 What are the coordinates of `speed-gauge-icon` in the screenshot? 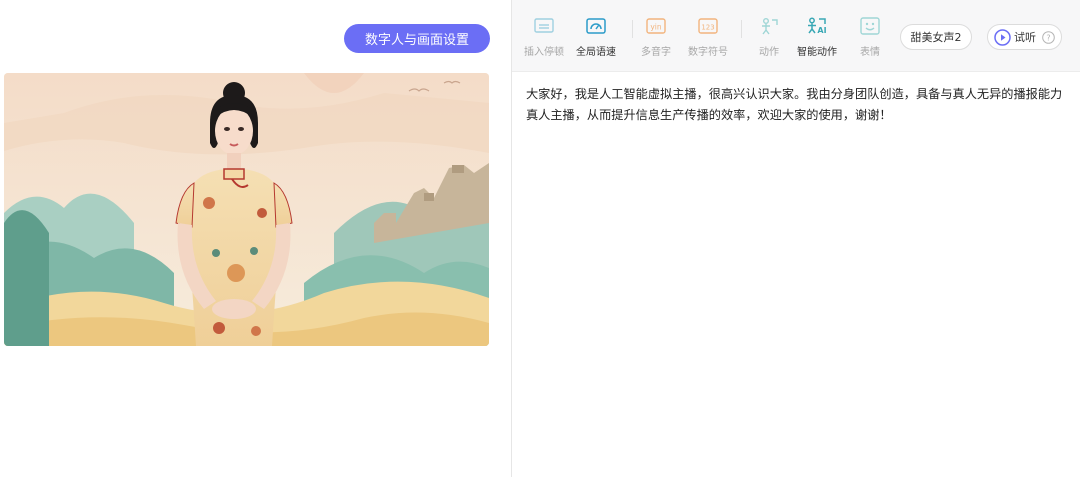 It's located at (596, 26).